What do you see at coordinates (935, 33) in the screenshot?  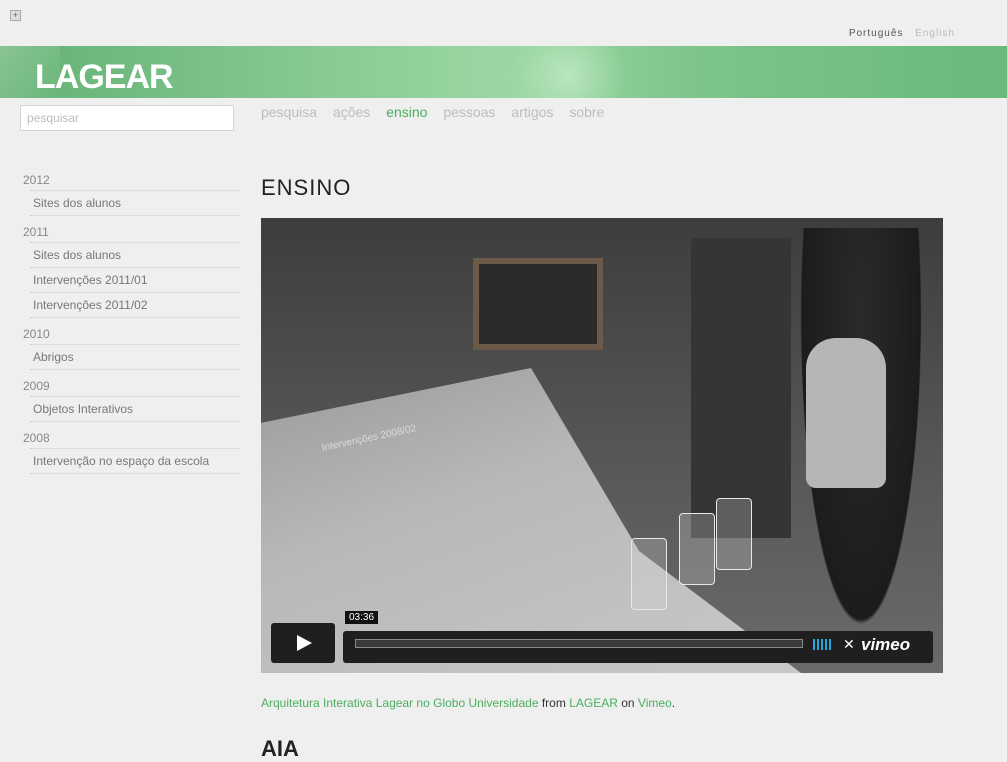 I see `language-english: English` at bounding box center [935, 33].